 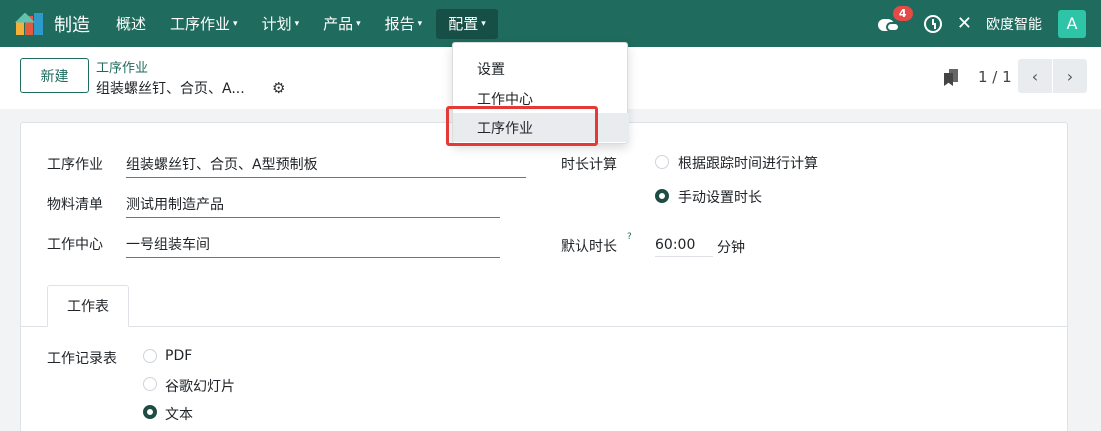 What do you see at coordinates (150, 412) in the screenshot?
I see `radio-text` at bounding box center [150, 412].